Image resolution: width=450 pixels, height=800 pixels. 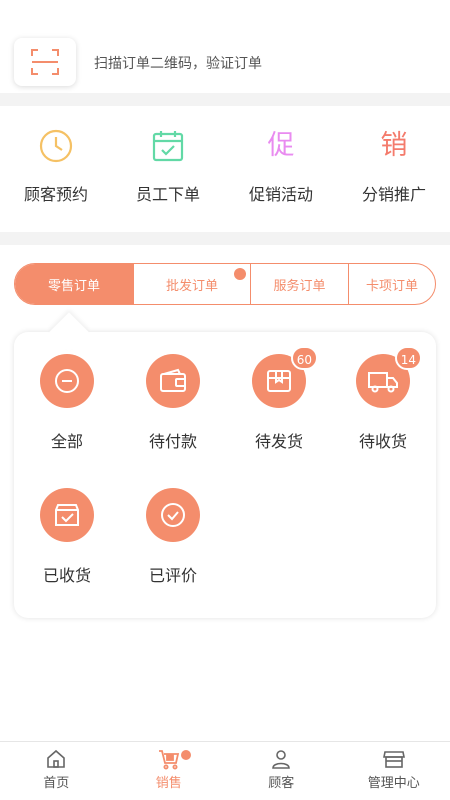 I want to click on order-count-badge: 60, so click(x=304, y=358).